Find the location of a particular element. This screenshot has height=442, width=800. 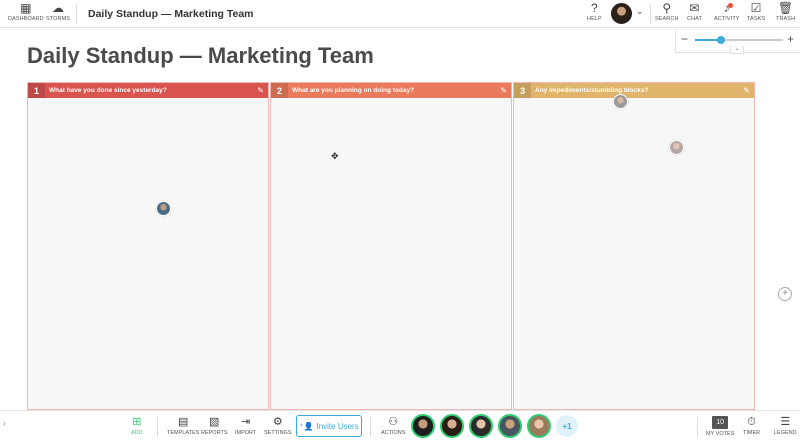

legend-button: ☰ LEGEND is located at coordinates (785, 426).